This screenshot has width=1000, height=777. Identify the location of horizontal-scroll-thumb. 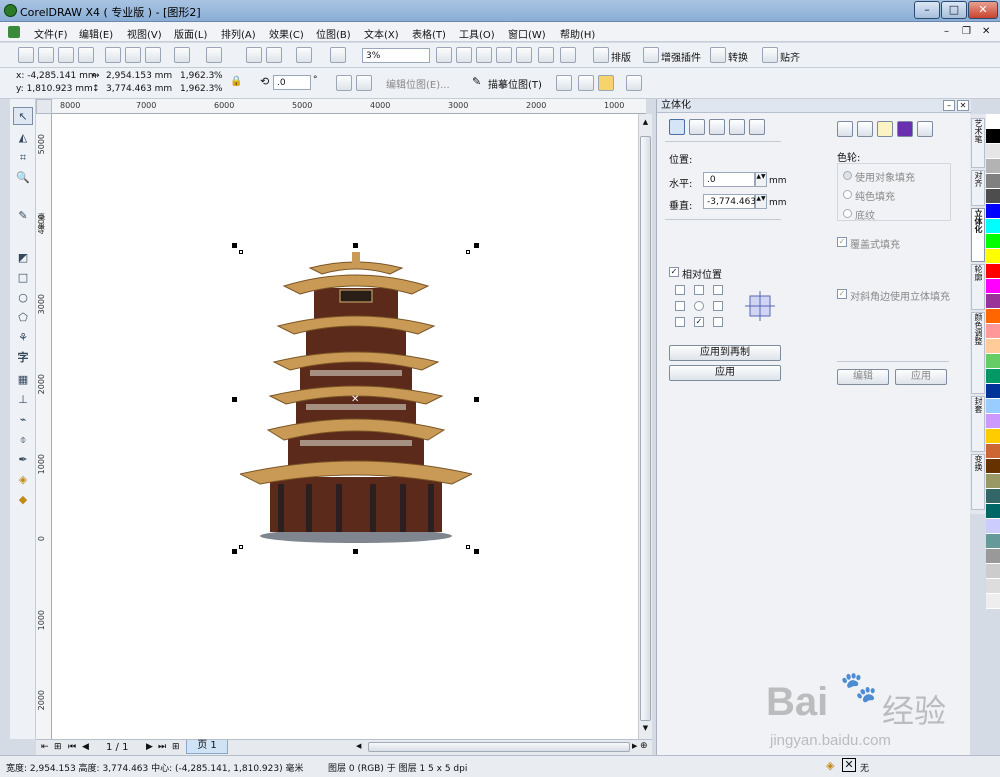
(499, 747).